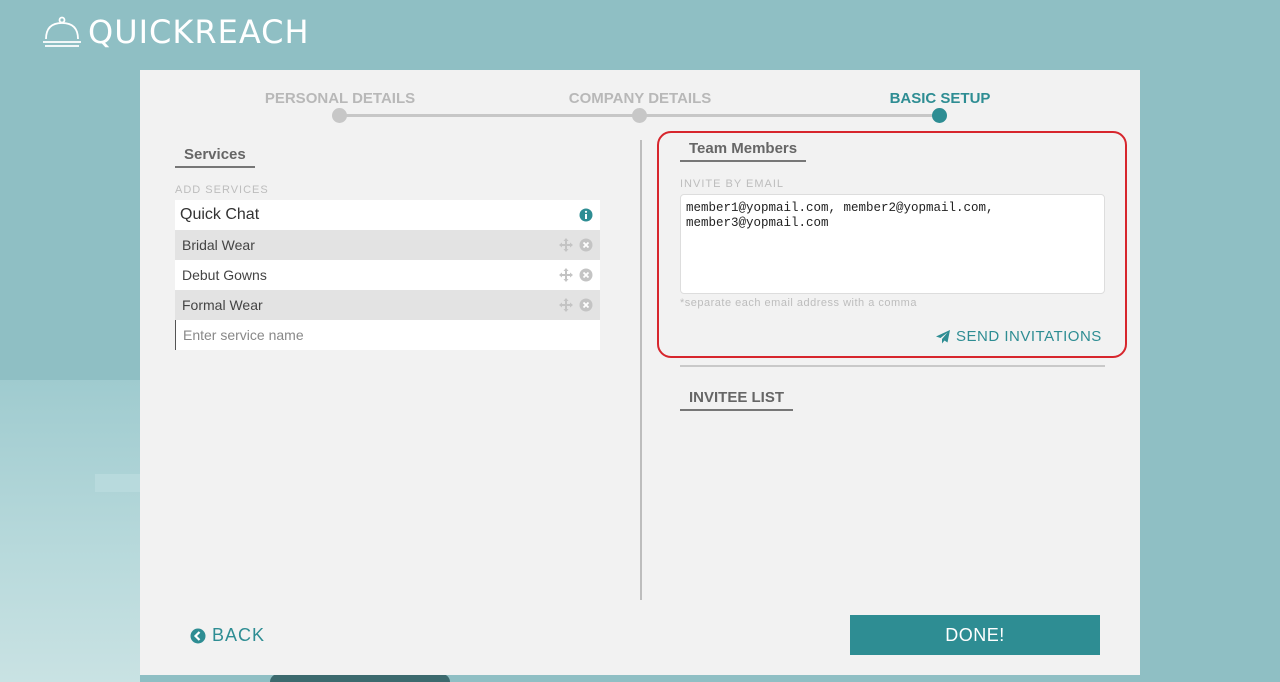  What do you see at coordinates (117, 483) in the screenshot?
I see `background-shelf` at bounding box center [117, 483].